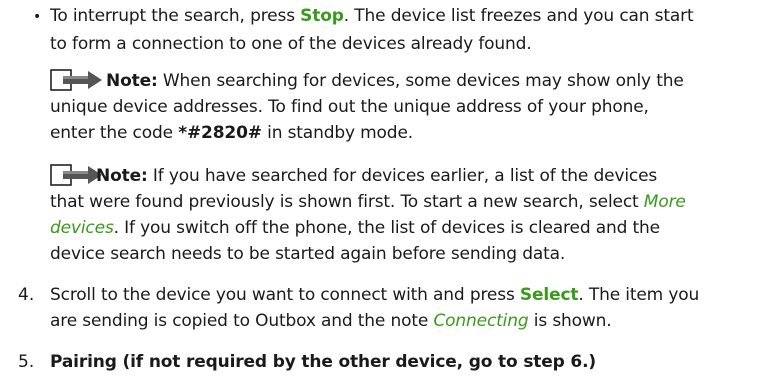 Image resolution: width=761 pixels, height=384 pixels. What do you see at coordinates (549, 295) in the screenshot?
I see `select-key: Select` at bounding box center [549, 295].